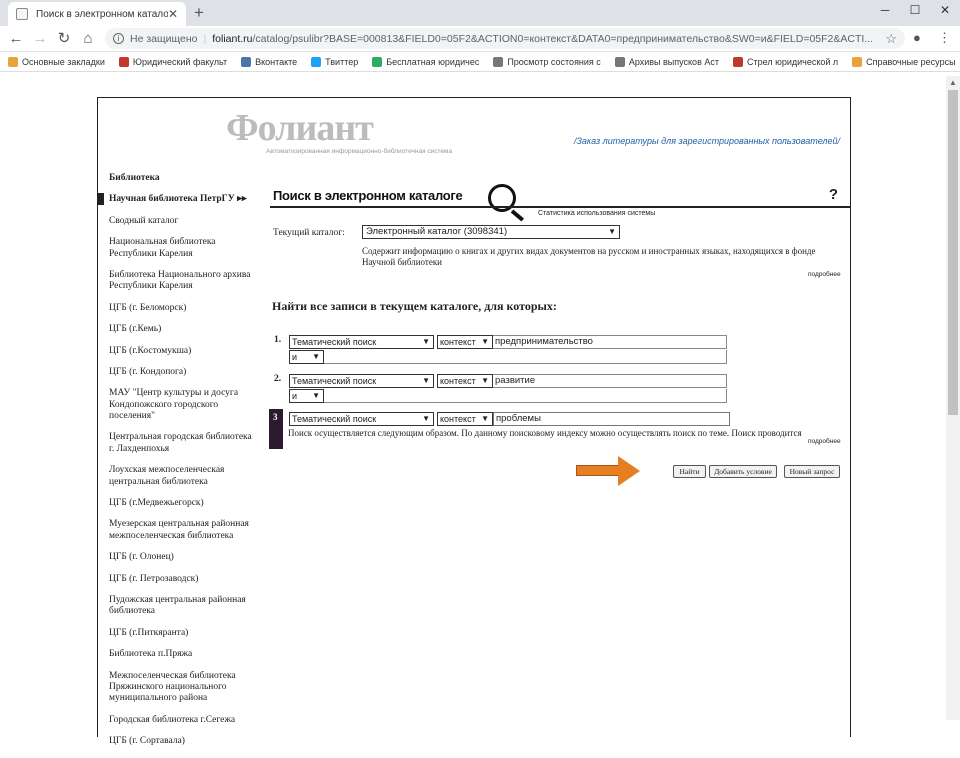  What do you see at coordinates (178, 579) in the screenshot?
I see `sidebar-item: ЦГБ (г. Петрозаводск)` at bounding box center [178, 579].